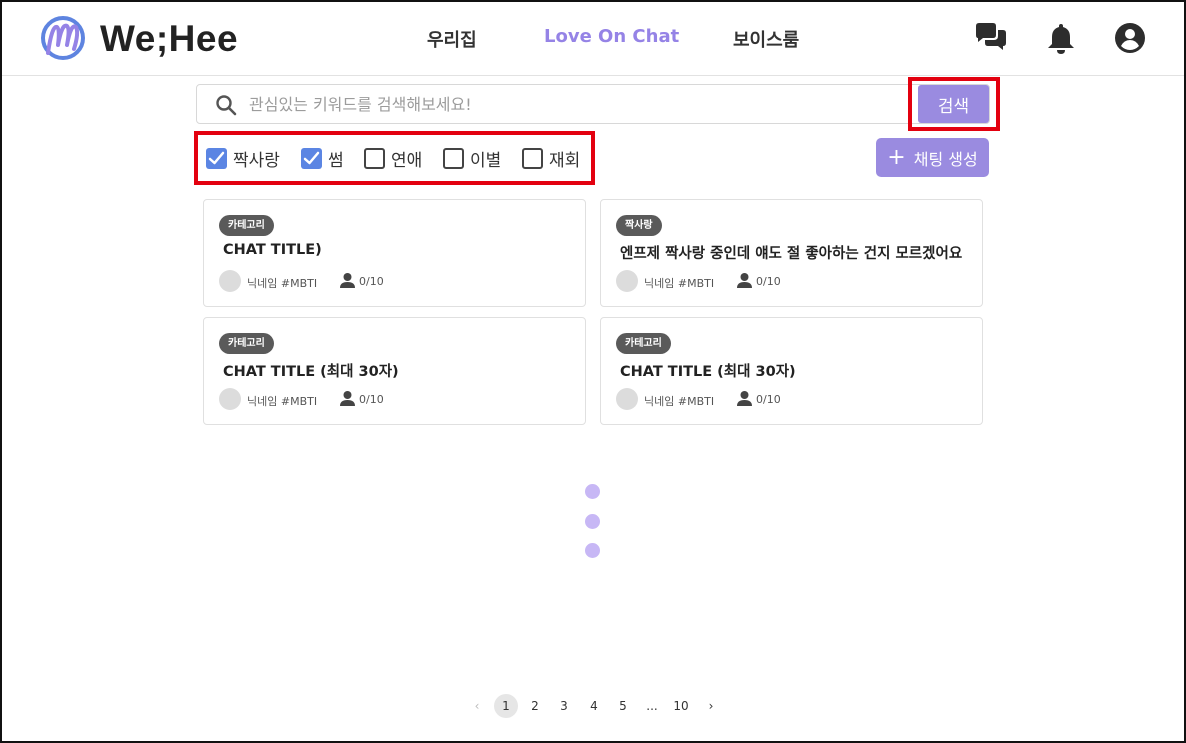 The height and width of the screenshot is (743, 1186). I want to click on nav-voice-room: 보이스룸, so click(766, 39).